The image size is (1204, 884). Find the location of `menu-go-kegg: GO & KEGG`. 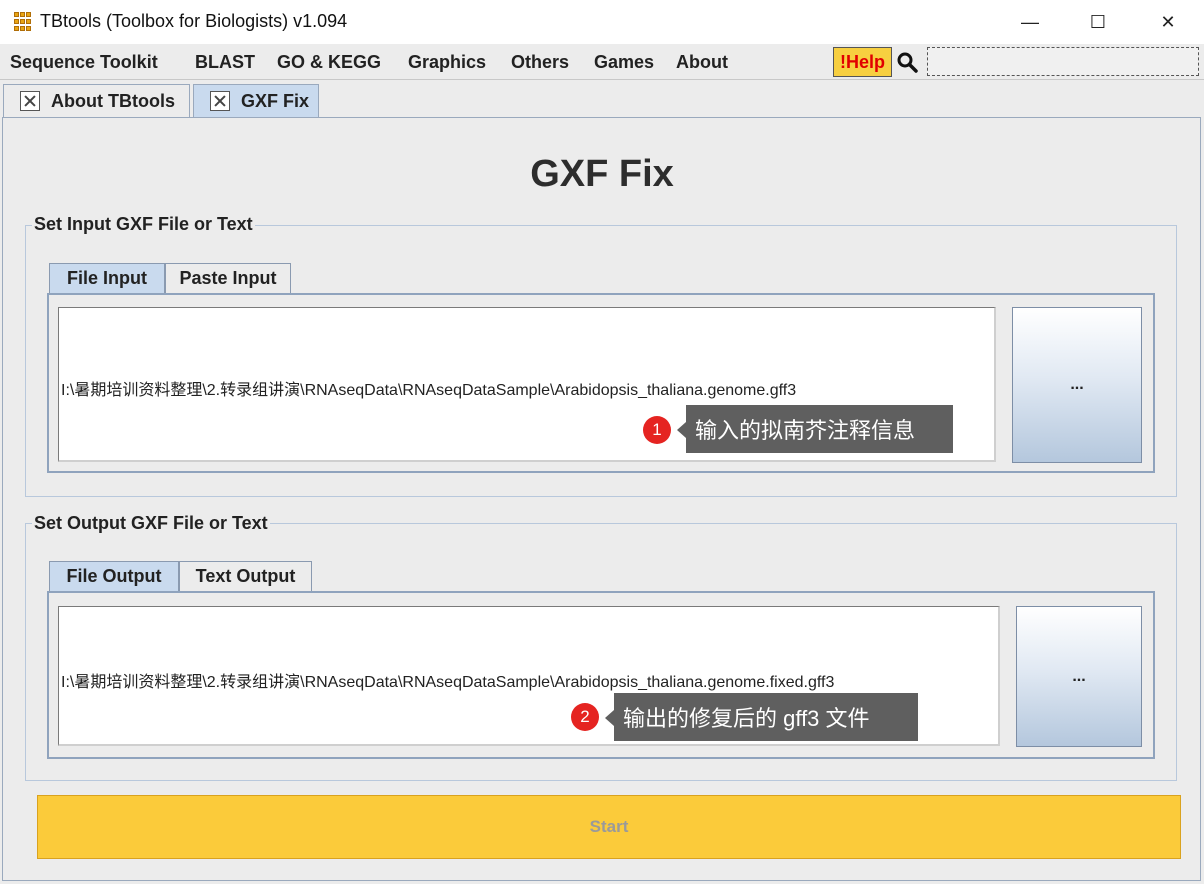

menu-go-kegg: GO & KEGG is located at coordinates (329, 62).